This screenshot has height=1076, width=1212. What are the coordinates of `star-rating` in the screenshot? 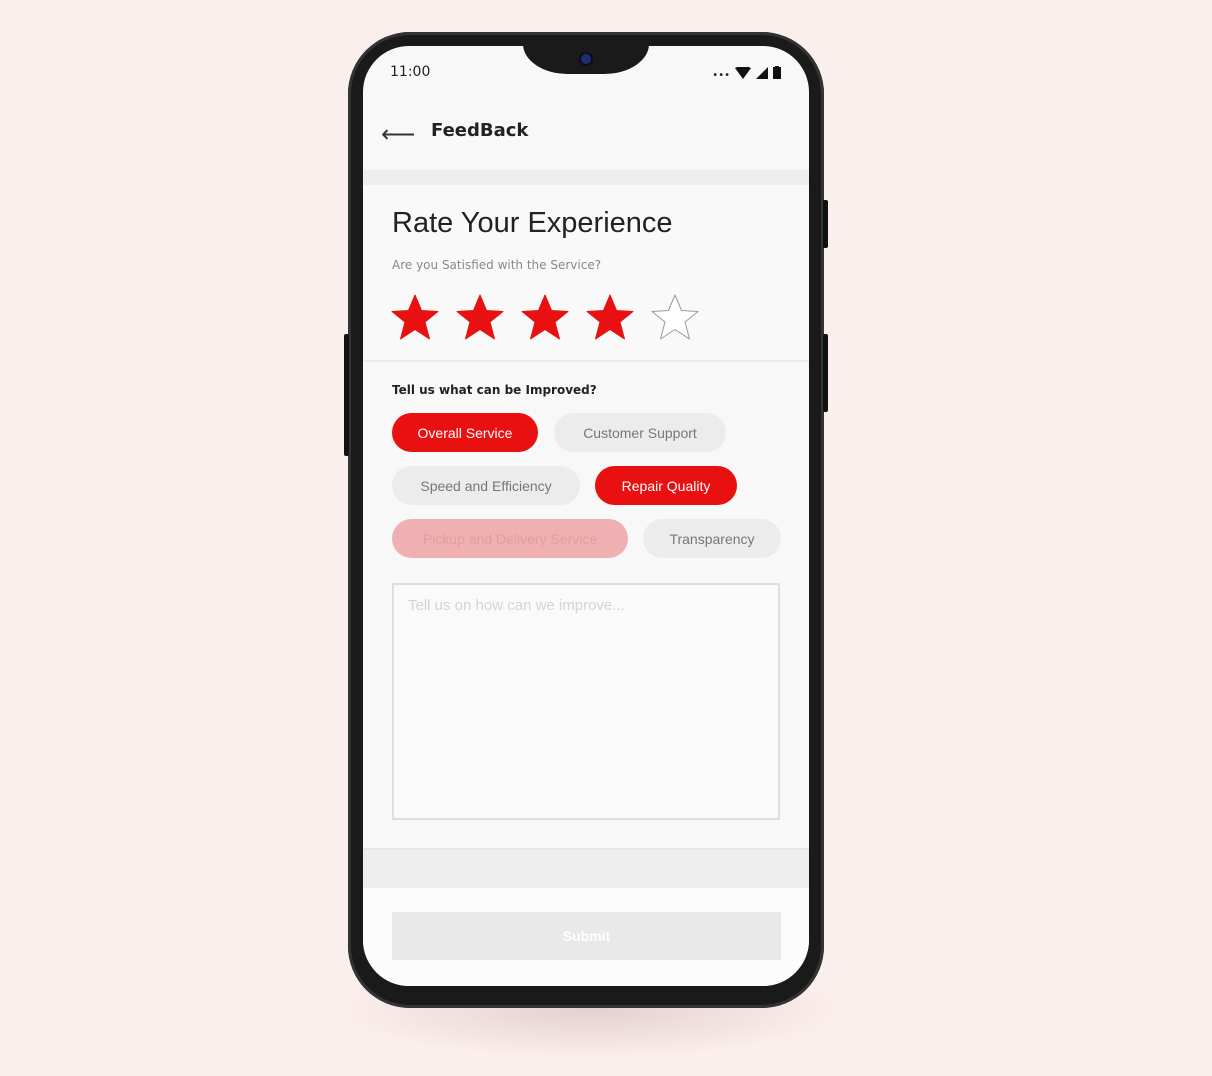 It's located at (545, 318).